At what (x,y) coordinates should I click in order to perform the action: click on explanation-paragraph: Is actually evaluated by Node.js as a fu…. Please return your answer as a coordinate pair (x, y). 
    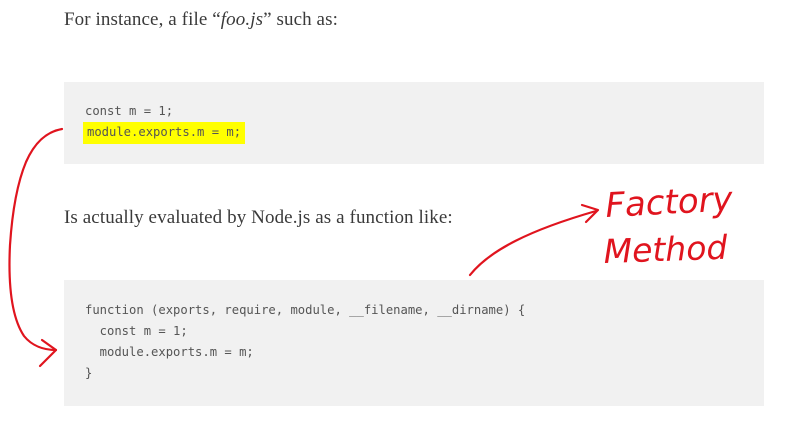
    Looking at the image, I should click on (258, 217).